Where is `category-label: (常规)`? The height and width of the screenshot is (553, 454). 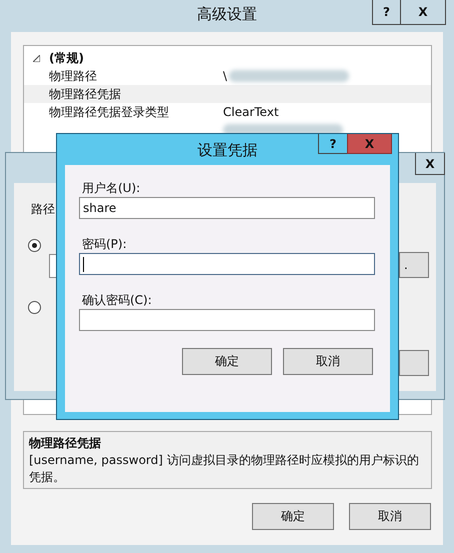 category-label: (常规) is located at coordinates (66, 58).